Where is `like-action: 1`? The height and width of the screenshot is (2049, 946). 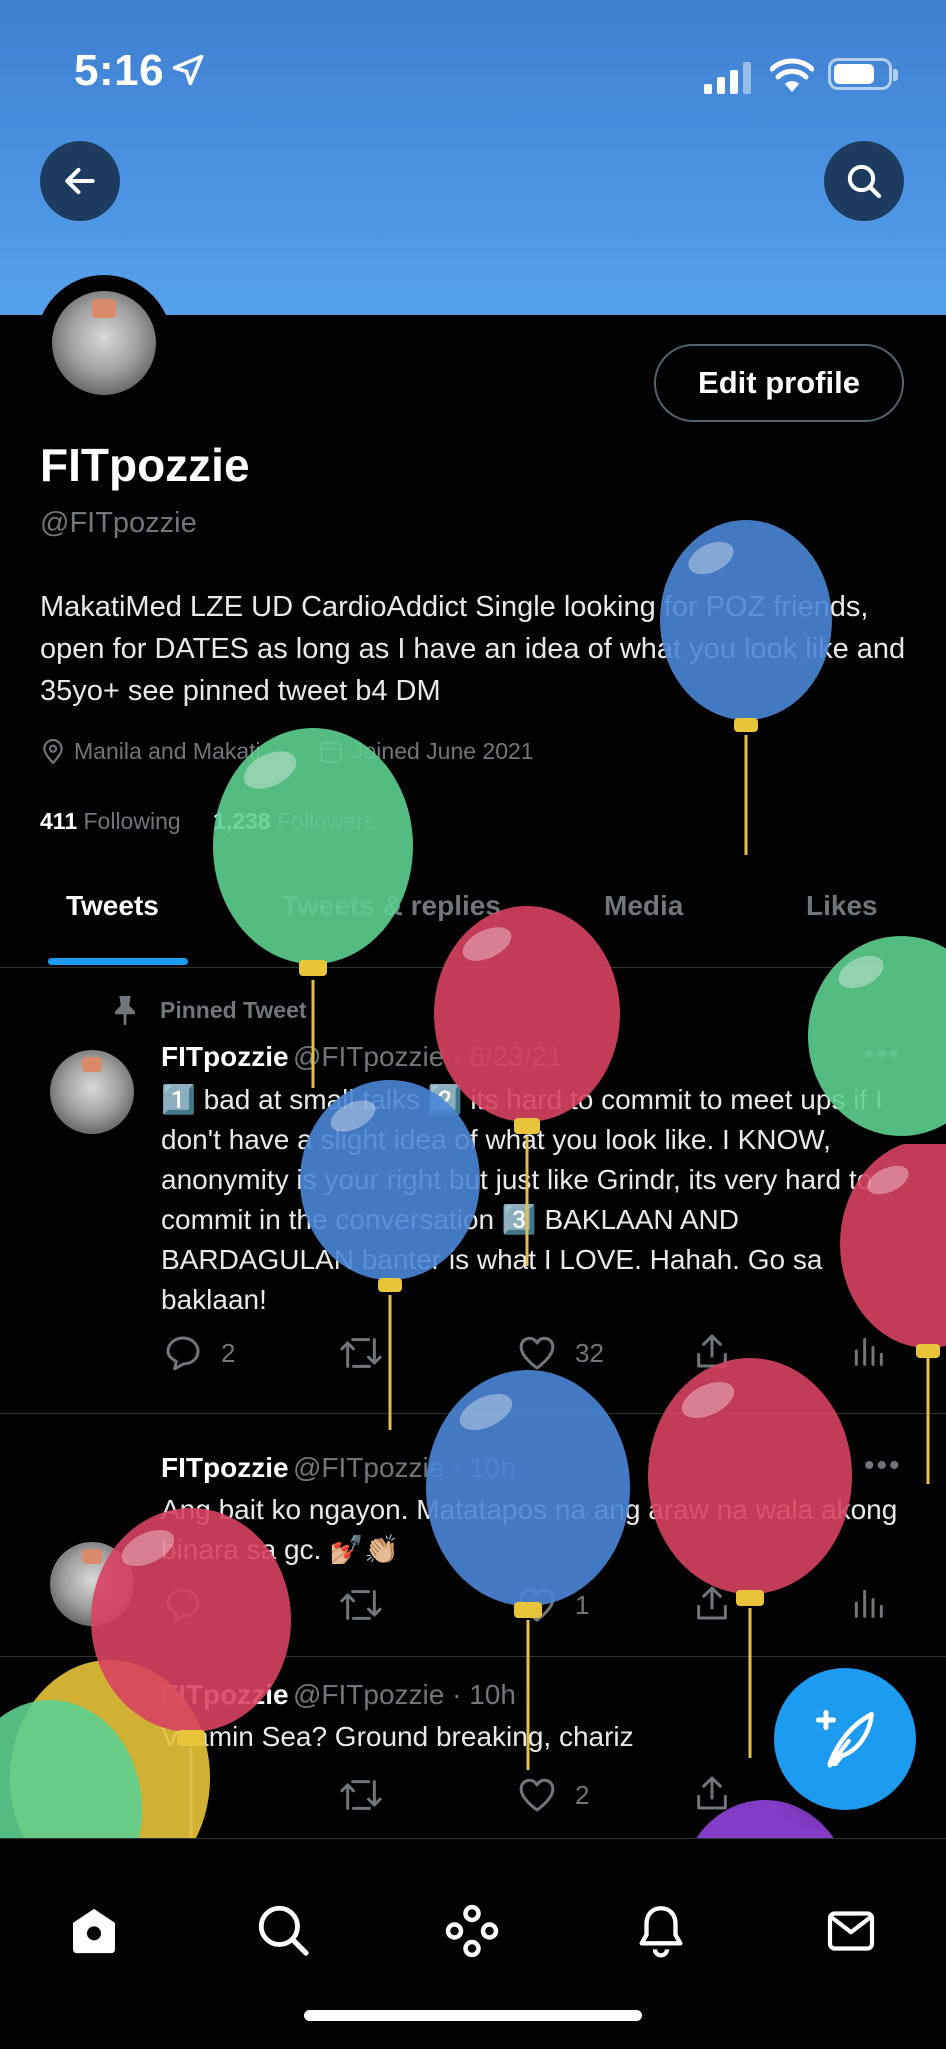
like-action: 1 is located at coordinates (553, 1605).